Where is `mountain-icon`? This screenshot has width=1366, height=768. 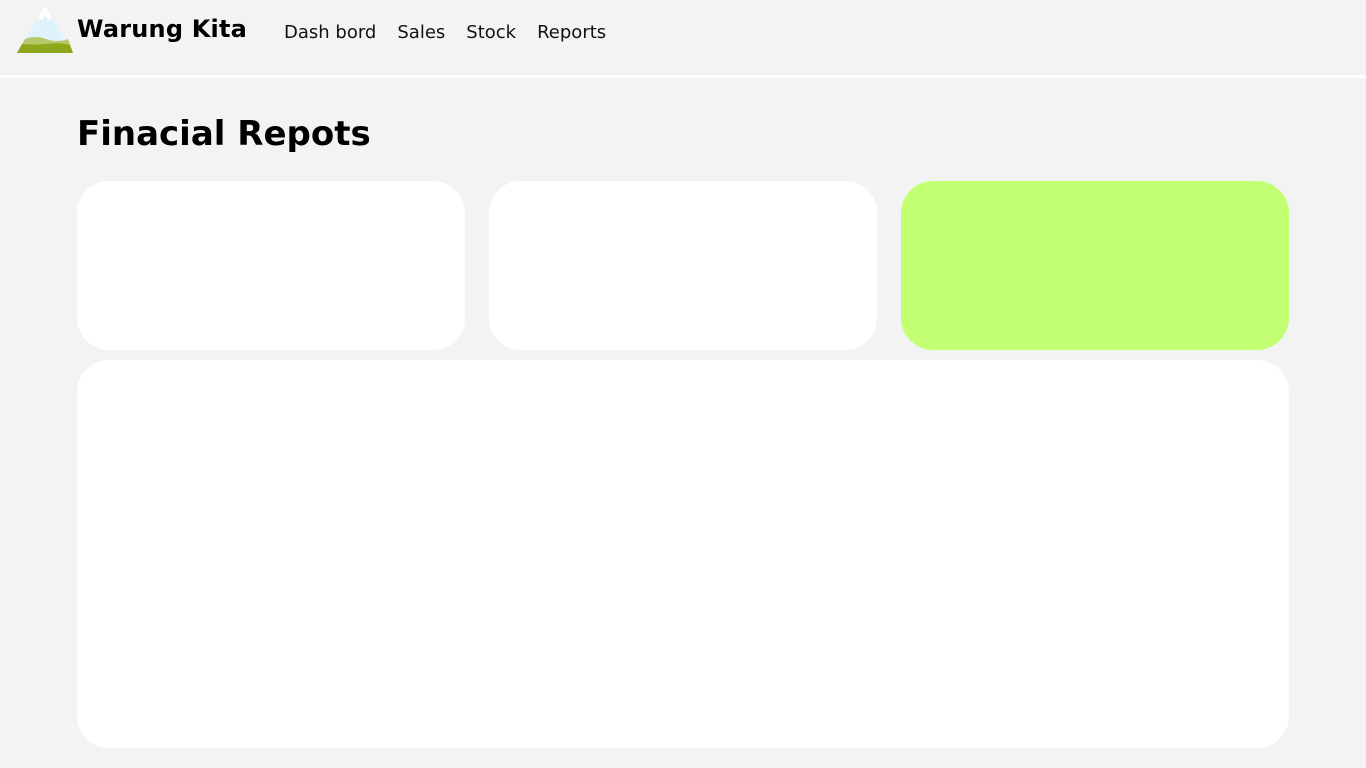
mountain-icon is located at coordinates (45, 29).